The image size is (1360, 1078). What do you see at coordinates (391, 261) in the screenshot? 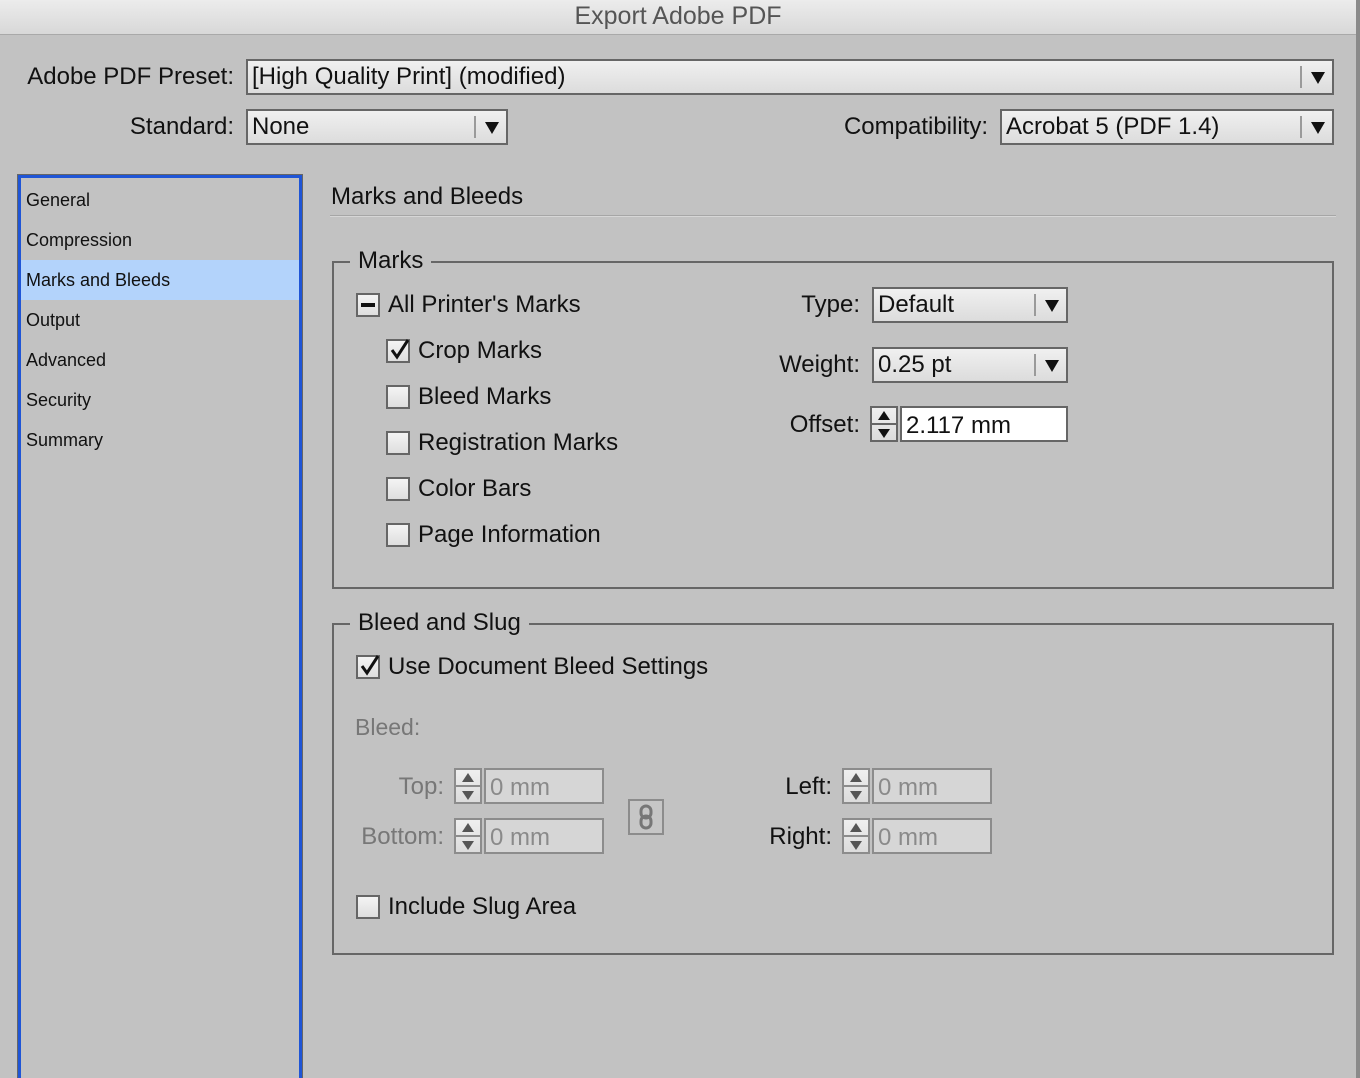
I see `marks-legend: Marks` at bounding box center [391, 261].